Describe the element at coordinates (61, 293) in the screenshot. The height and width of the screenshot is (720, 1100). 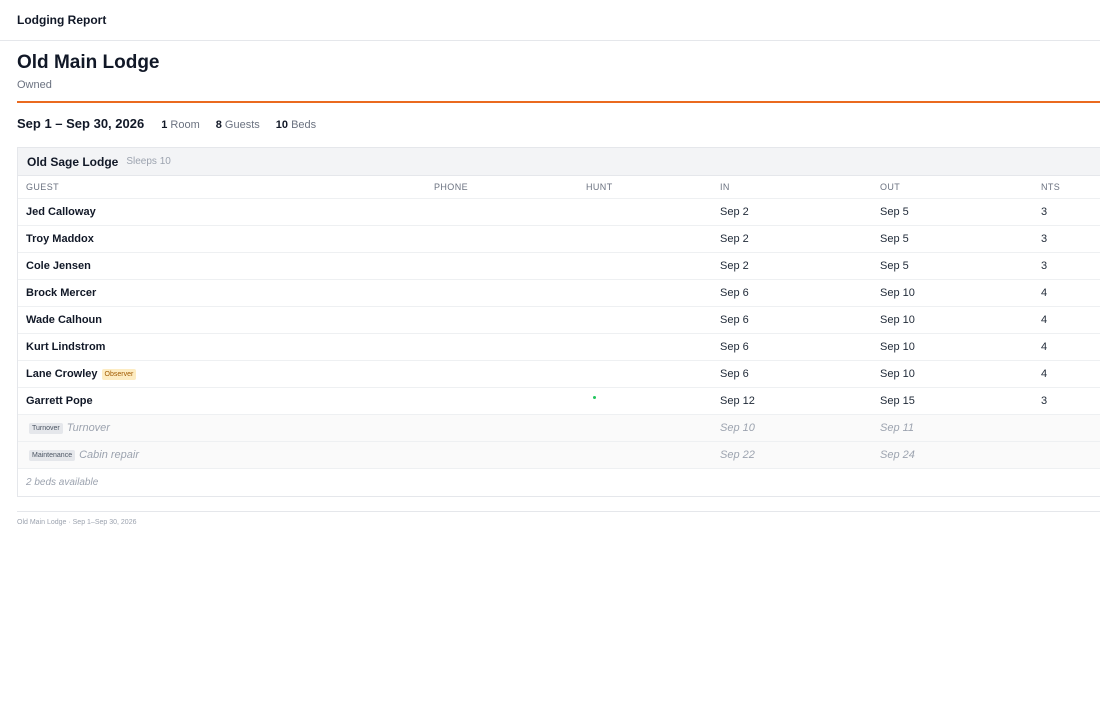
I see `guest-name: Brock Mercer` at that location.